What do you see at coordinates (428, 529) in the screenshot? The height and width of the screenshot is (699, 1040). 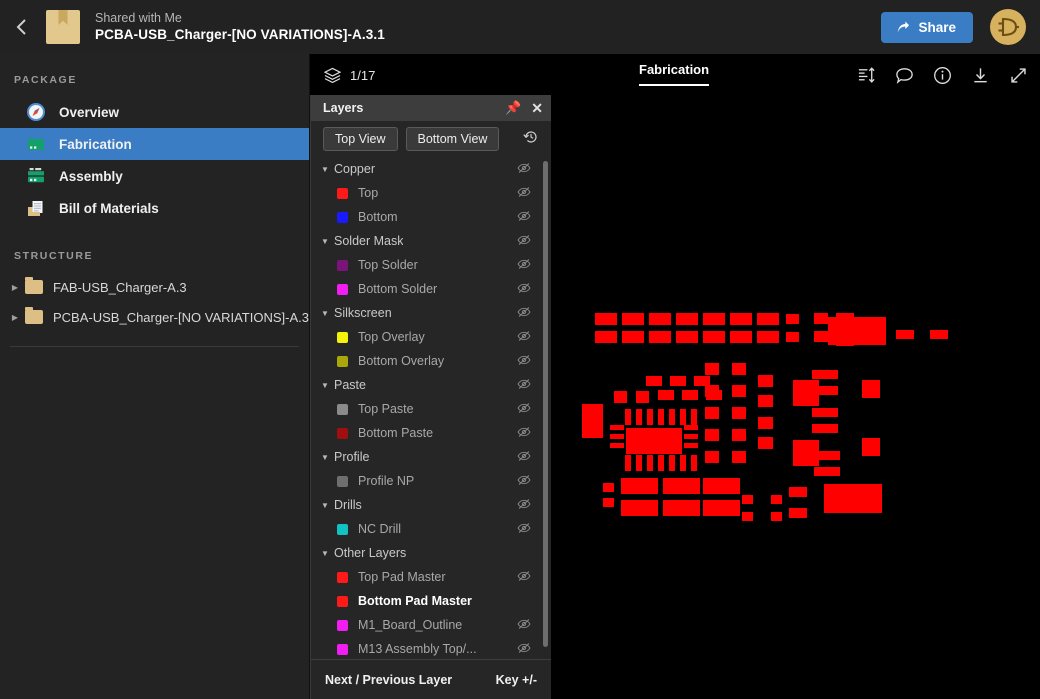 I see `layer-row: NC Drill` at bounding box center [428, 529].